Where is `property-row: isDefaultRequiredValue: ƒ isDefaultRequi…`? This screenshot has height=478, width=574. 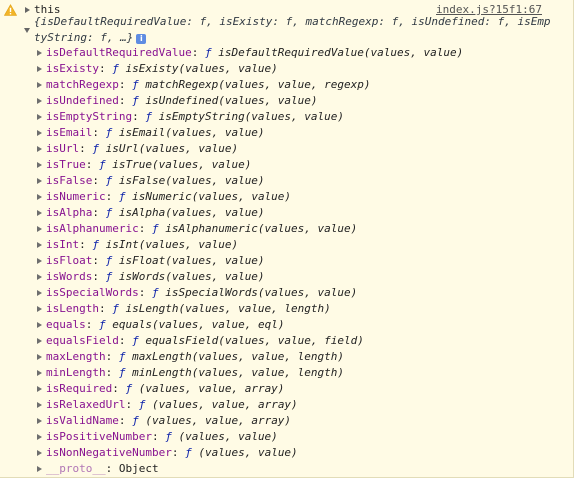 property-row: isDefaultRequiredValue: ƒ isDefaultRequi… is located at coordinates (280, 53).